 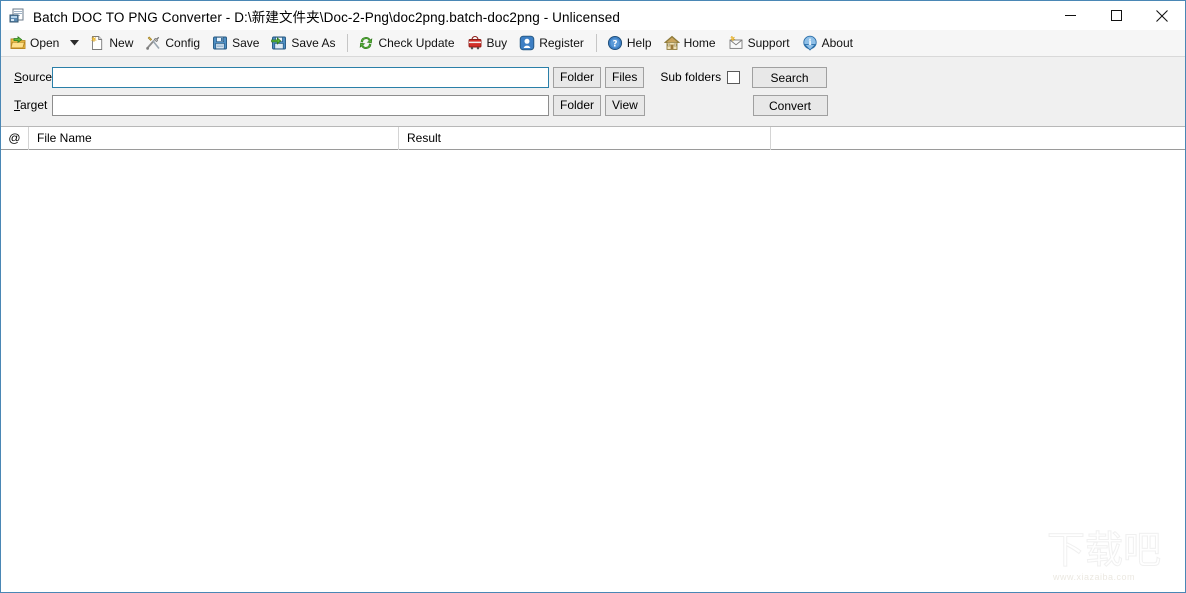 What do you see at coordinates (585, 138) in the screenshot?
I see `column-header-result: Result` at bounding box center [585, 138].